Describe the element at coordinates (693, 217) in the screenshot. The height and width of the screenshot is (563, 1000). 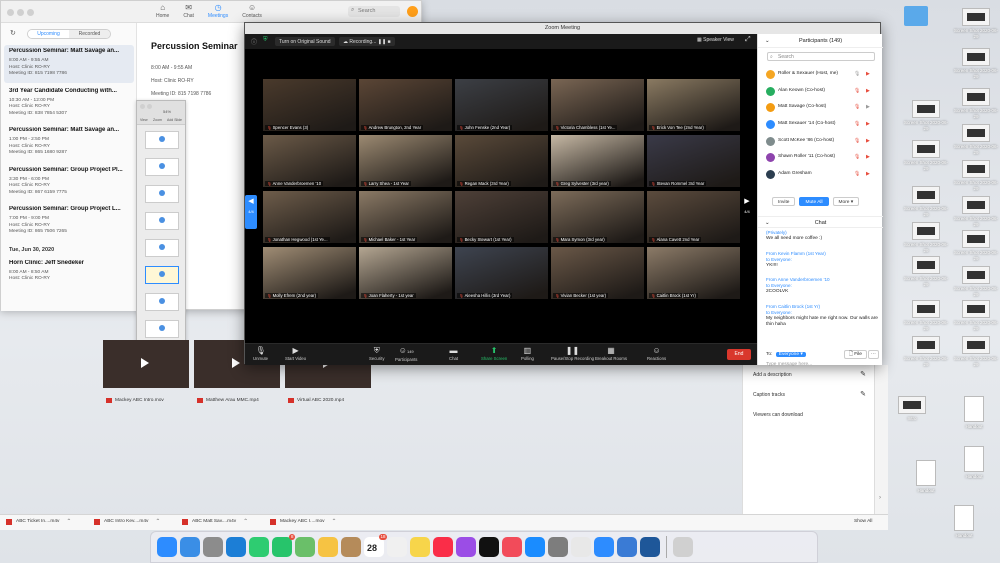
I see `participant-video-tile: Alana Cavett 2nd Year` at that location.